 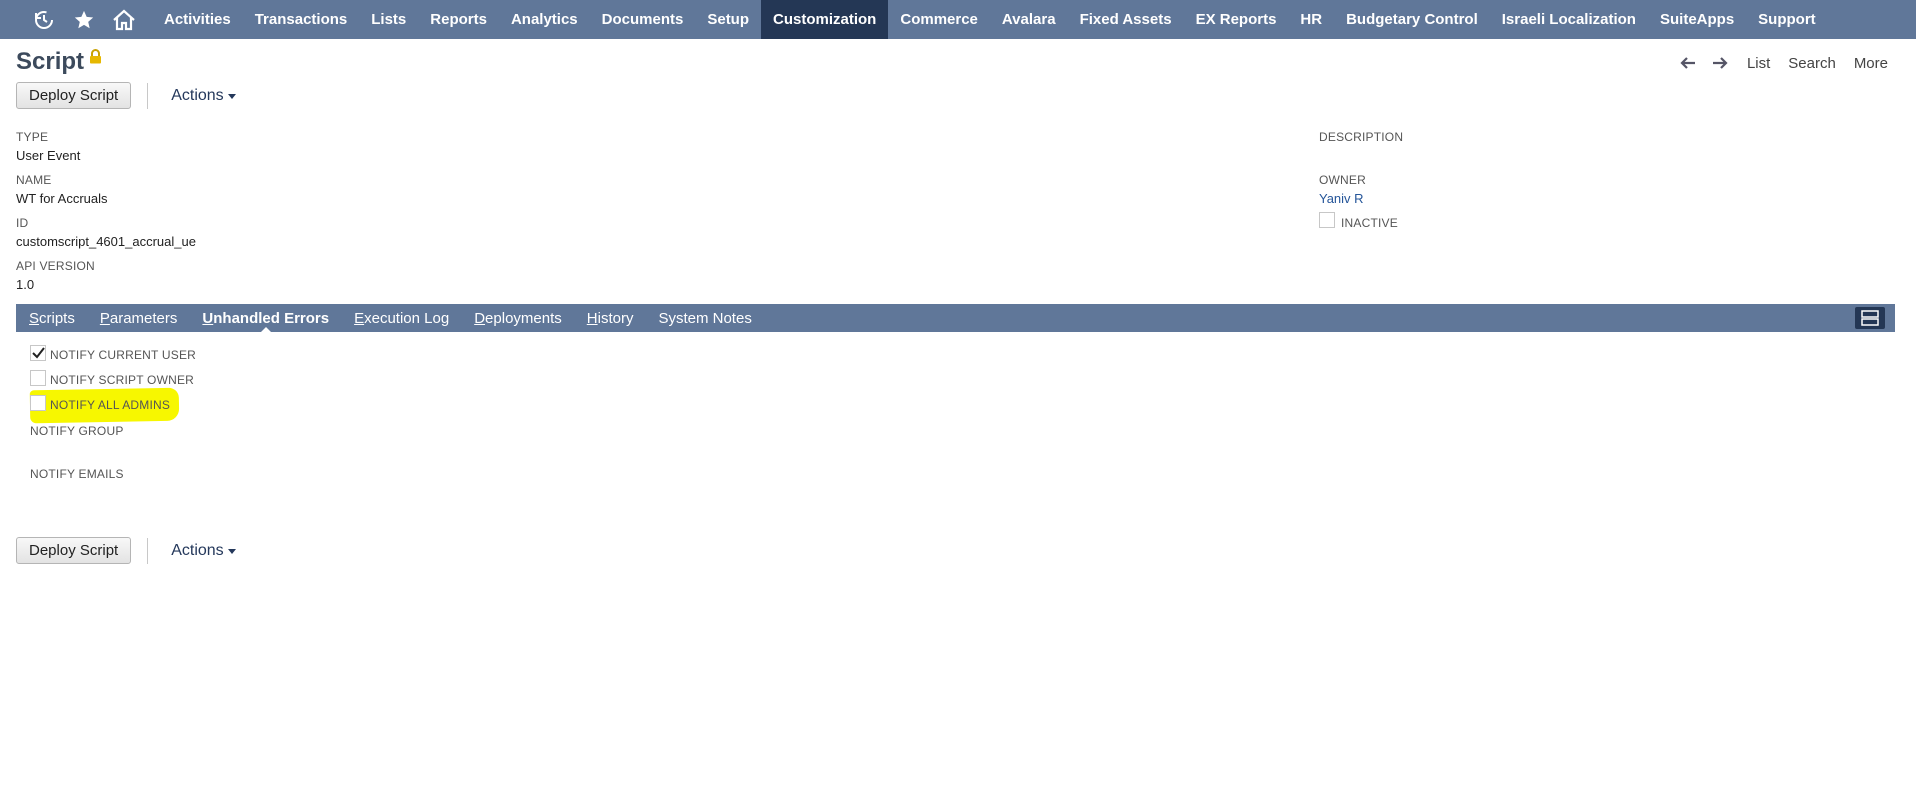 What do you see at coordinates (825, 19) in the screenshot?
I see `nav-item-customization: Customization` at bounding box center [825, 19].